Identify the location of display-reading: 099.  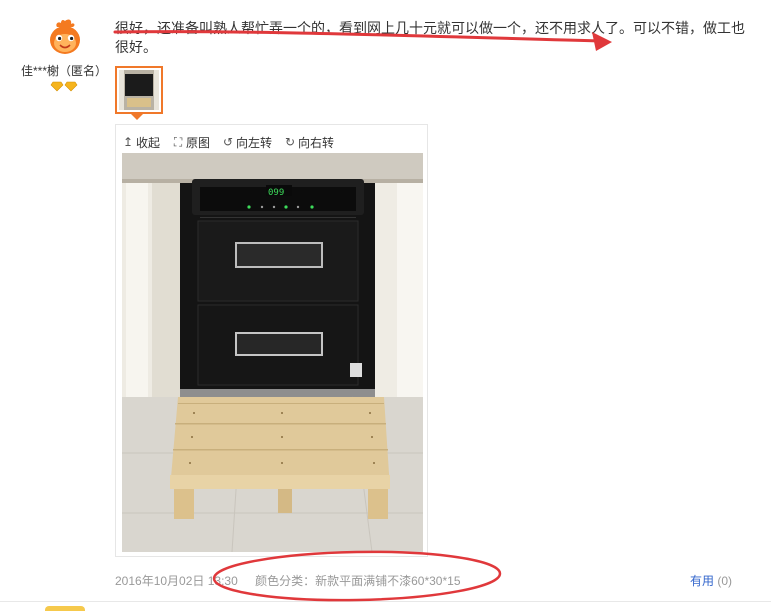
(276, 193).